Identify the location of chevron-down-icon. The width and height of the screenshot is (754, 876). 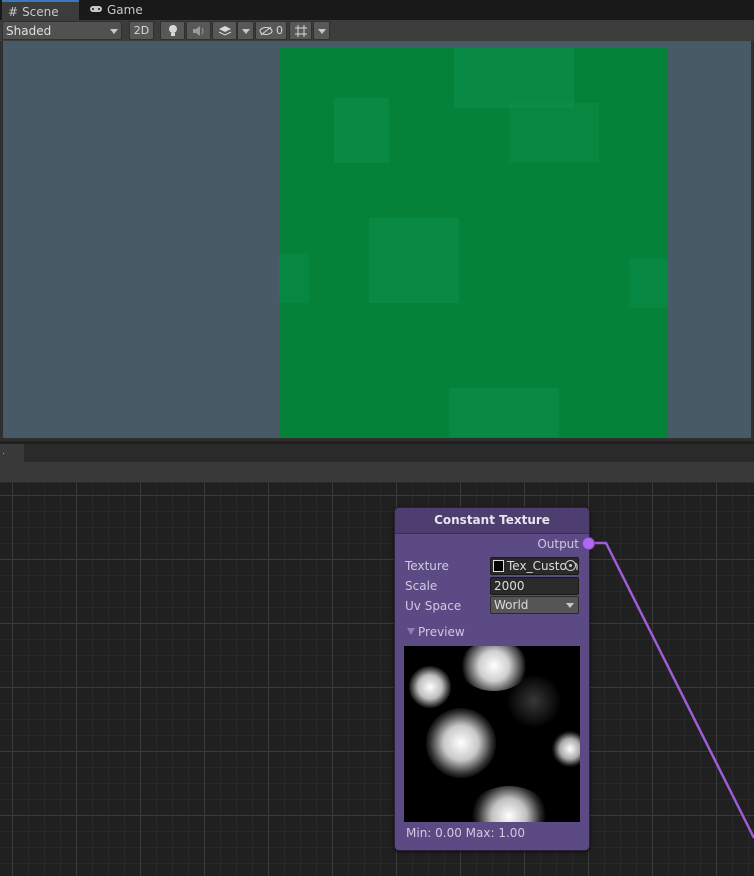
(570, 605).